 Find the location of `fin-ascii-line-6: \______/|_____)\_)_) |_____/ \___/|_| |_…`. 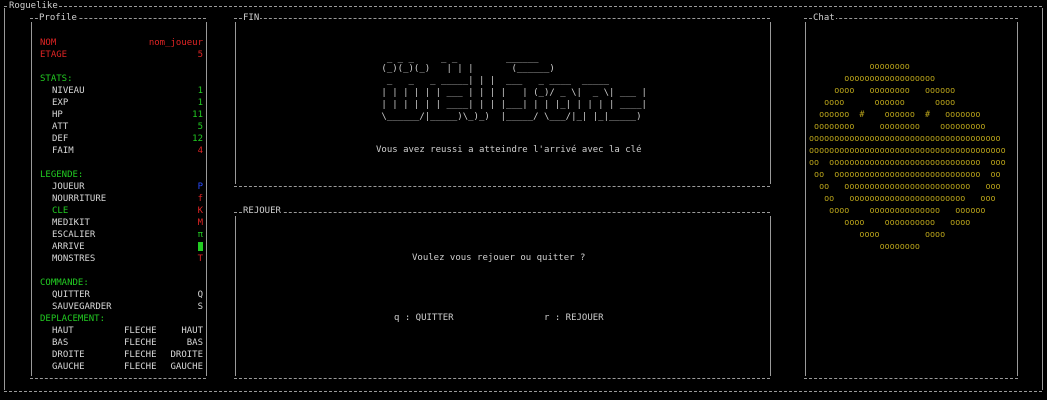

fin-ascii-line-6: \______/|_____)\_)_) |_____/ \___/|_| |_… is located at coordinates (509, 117).